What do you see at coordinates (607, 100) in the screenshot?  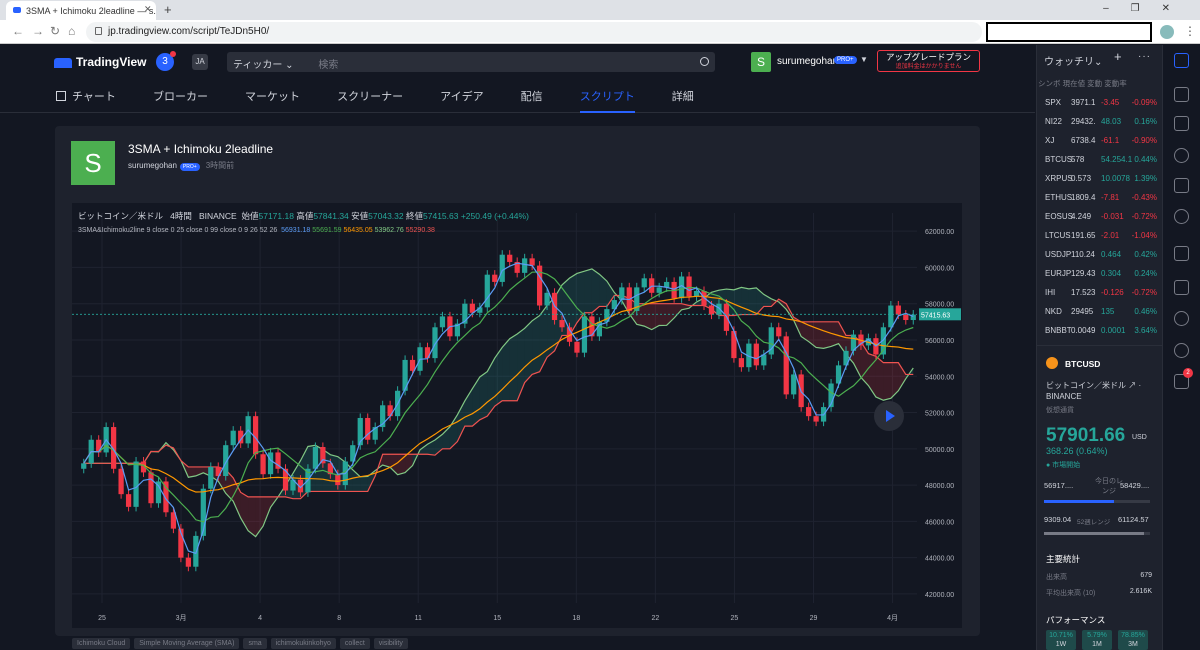 I see `nav-scripts: スクリプト` at bounding box center [607, 100].